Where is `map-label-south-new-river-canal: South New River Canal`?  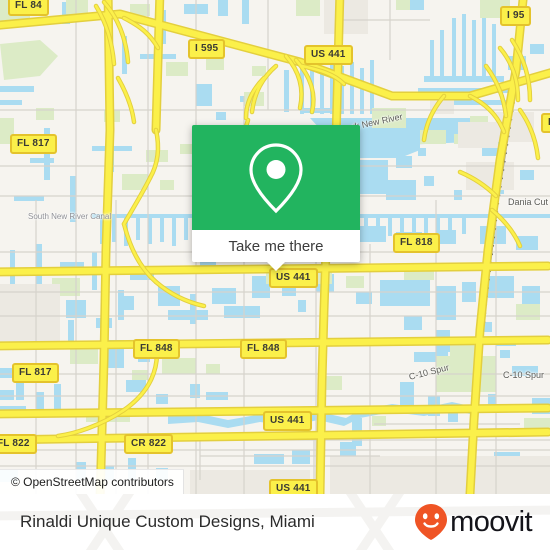
map-label-south-new-river-canal: South New River Canal is located at coordinates (70, 216).